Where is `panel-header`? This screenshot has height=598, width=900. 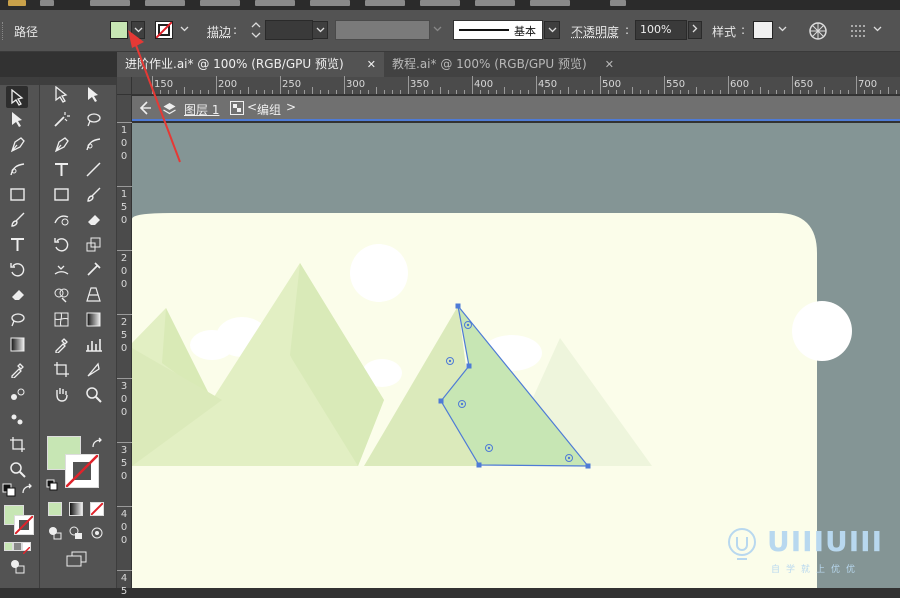
panel-header is located at coordinates (19, 81).